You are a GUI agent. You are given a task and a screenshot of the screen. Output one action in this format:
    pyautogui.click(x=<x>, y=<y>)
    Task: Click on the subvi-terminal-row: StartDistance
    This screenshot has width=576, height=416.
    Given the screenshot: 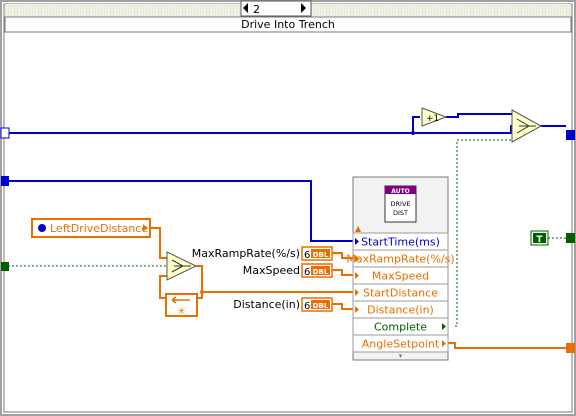 What is the action you would take?
    pyautogui.click(x=400, y=292)
    